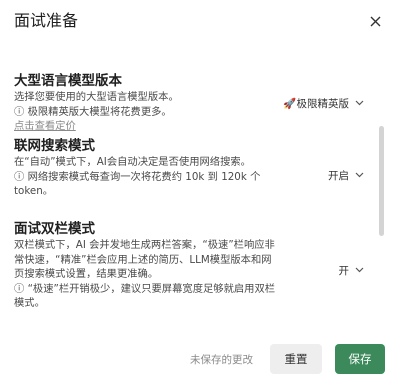  What do you see at coordinates (96, 97) in the screenshot?
I see `model-version-desc: 选择您要使用的大型语言模型版本。` at bounding box center [96, 97].